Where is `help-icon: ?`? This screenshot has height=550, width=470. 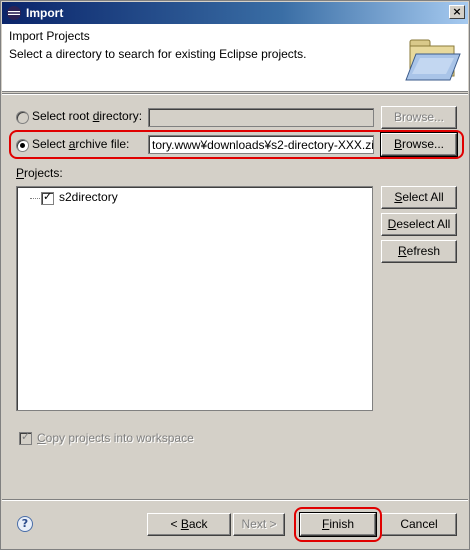
help-icon: ? is located at coordinates (25, 524).